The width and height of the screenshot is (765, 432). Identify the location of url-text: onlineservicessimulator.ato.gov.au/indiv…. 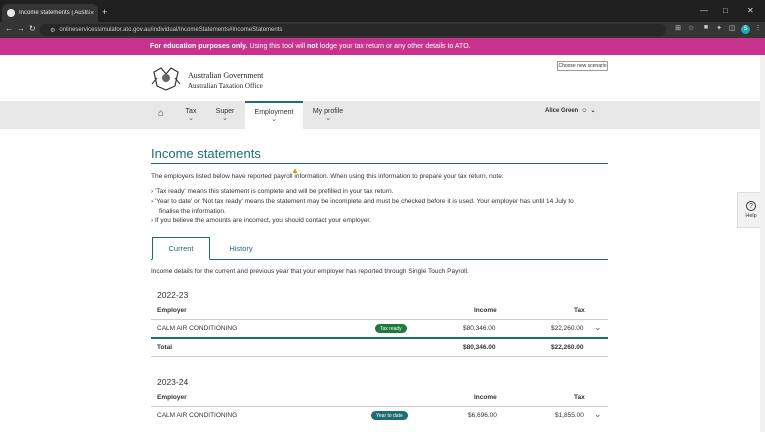
(171, 30).